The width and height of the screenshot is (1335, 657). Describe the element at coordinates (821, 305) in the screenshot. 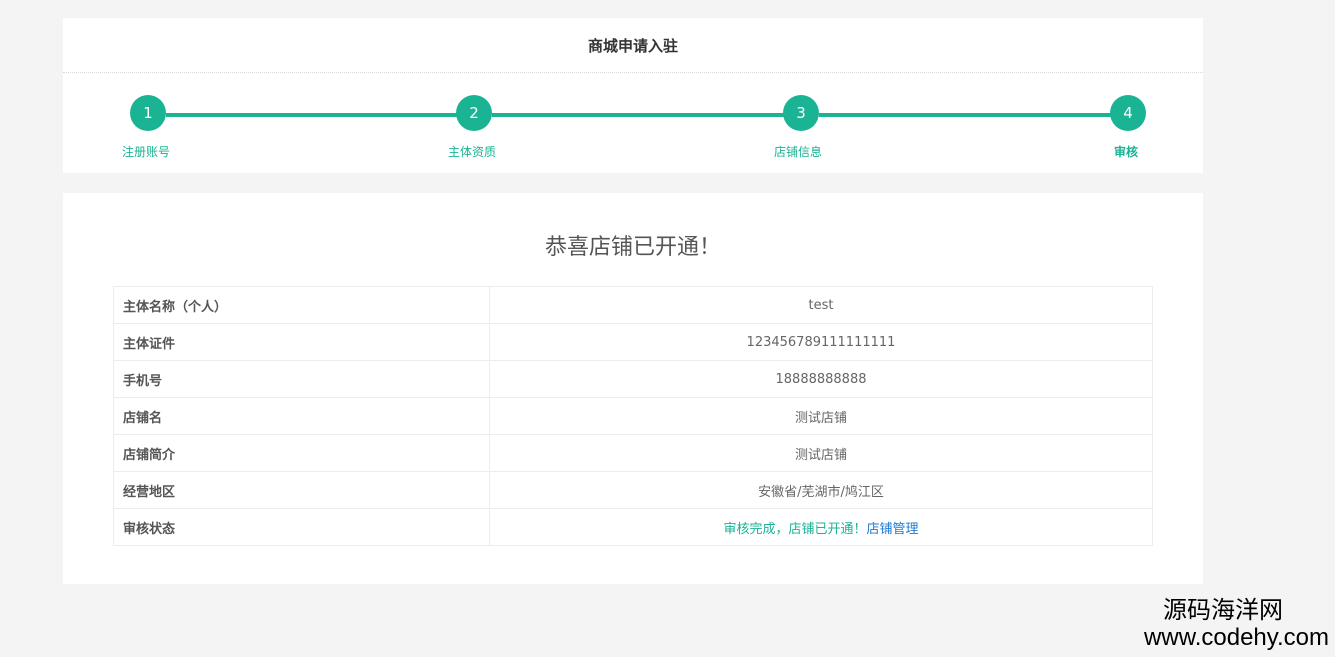

I see `row-value: test` at that location.